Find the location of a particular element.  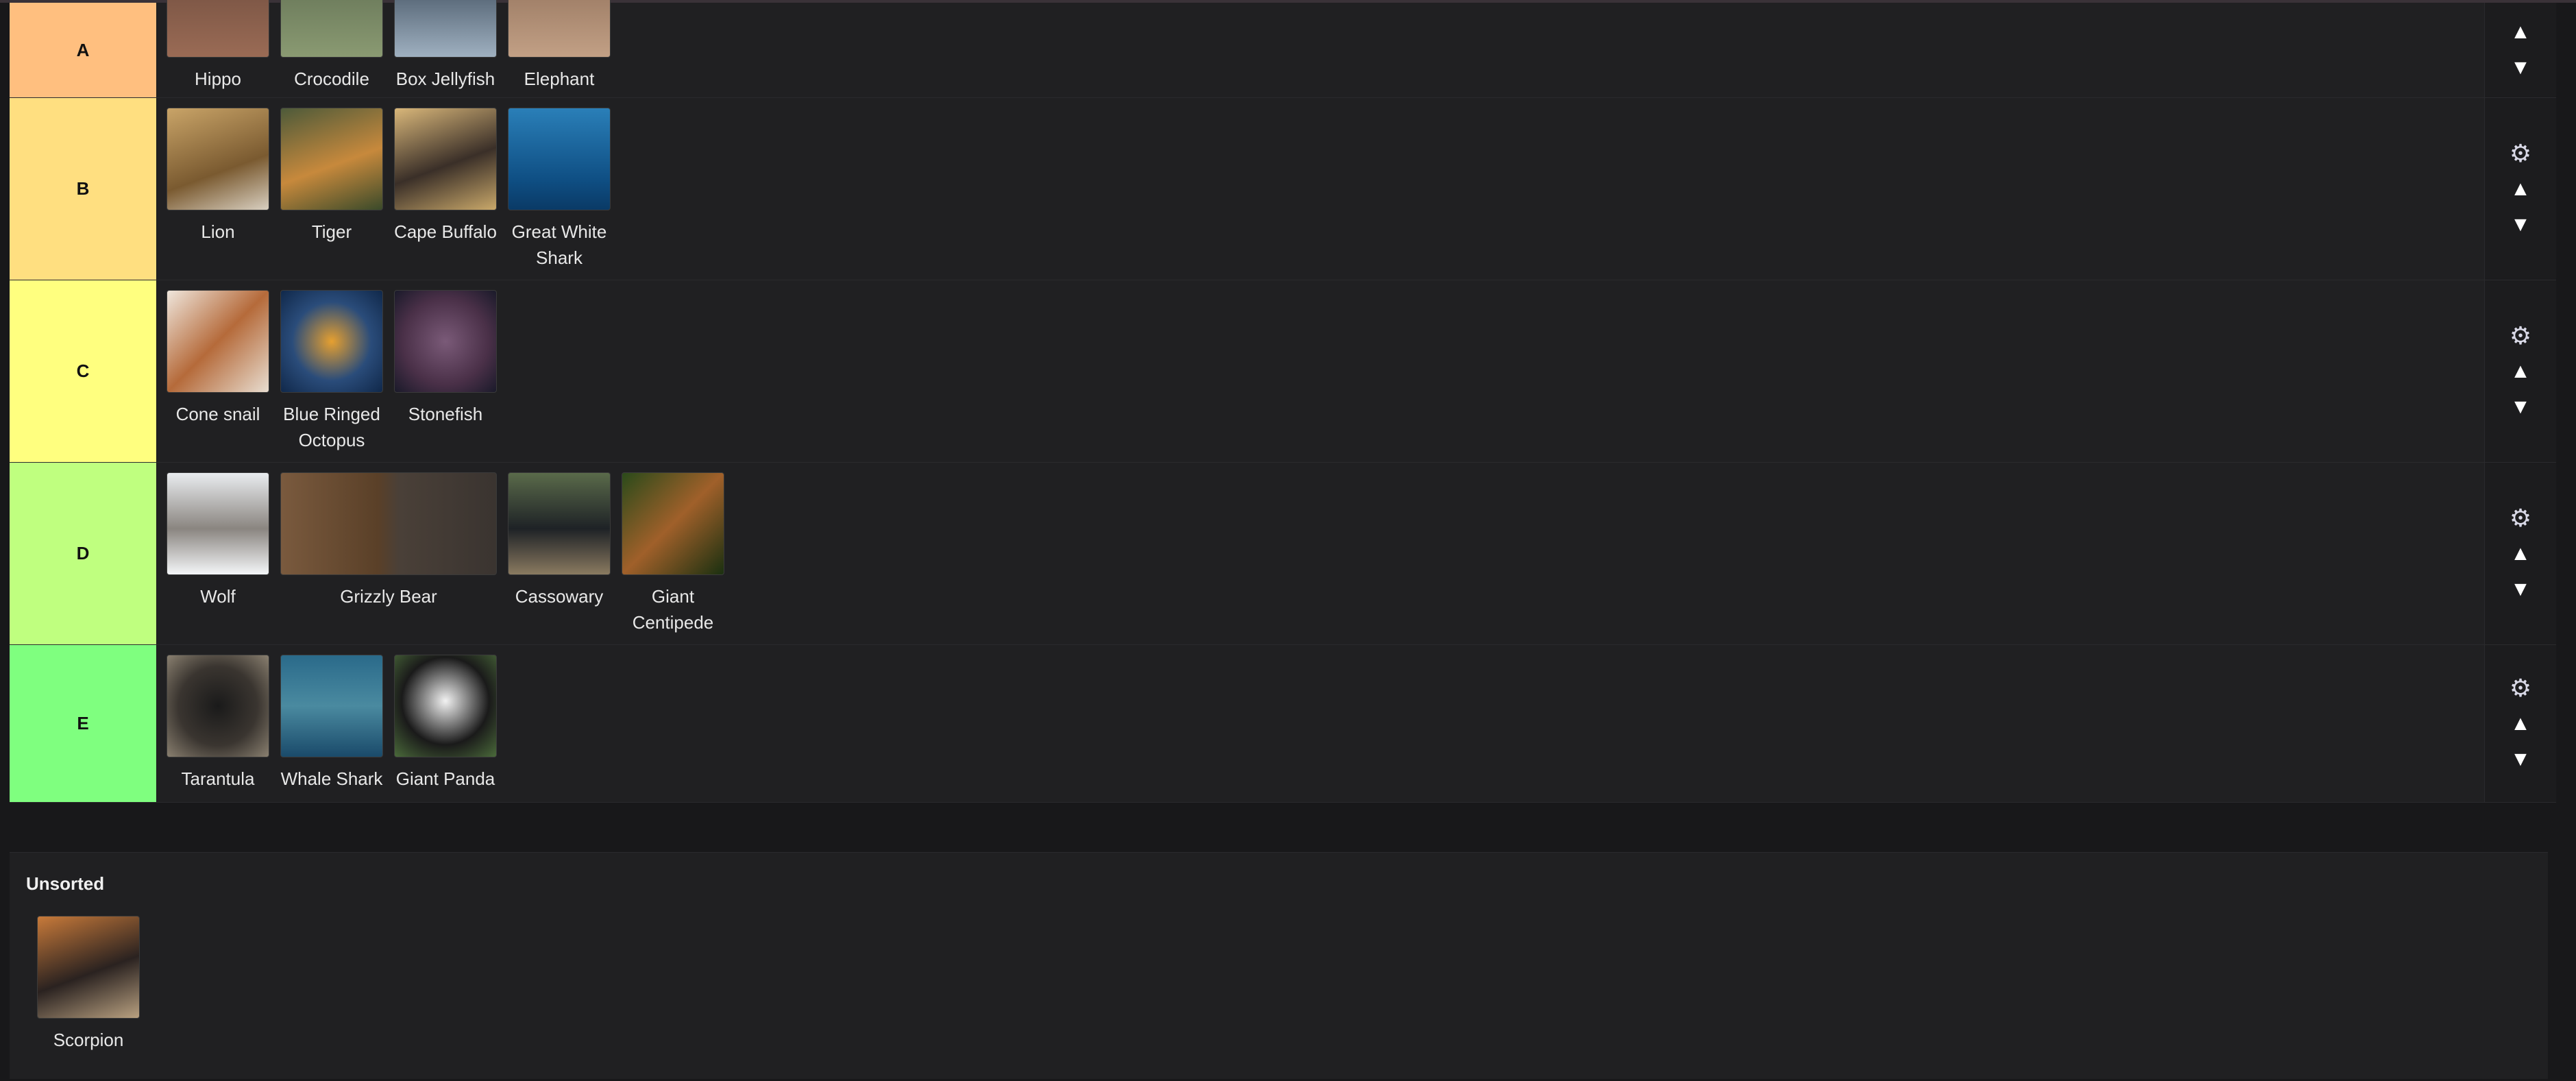

animal-image-hippo is located at coordinates (218, 29).